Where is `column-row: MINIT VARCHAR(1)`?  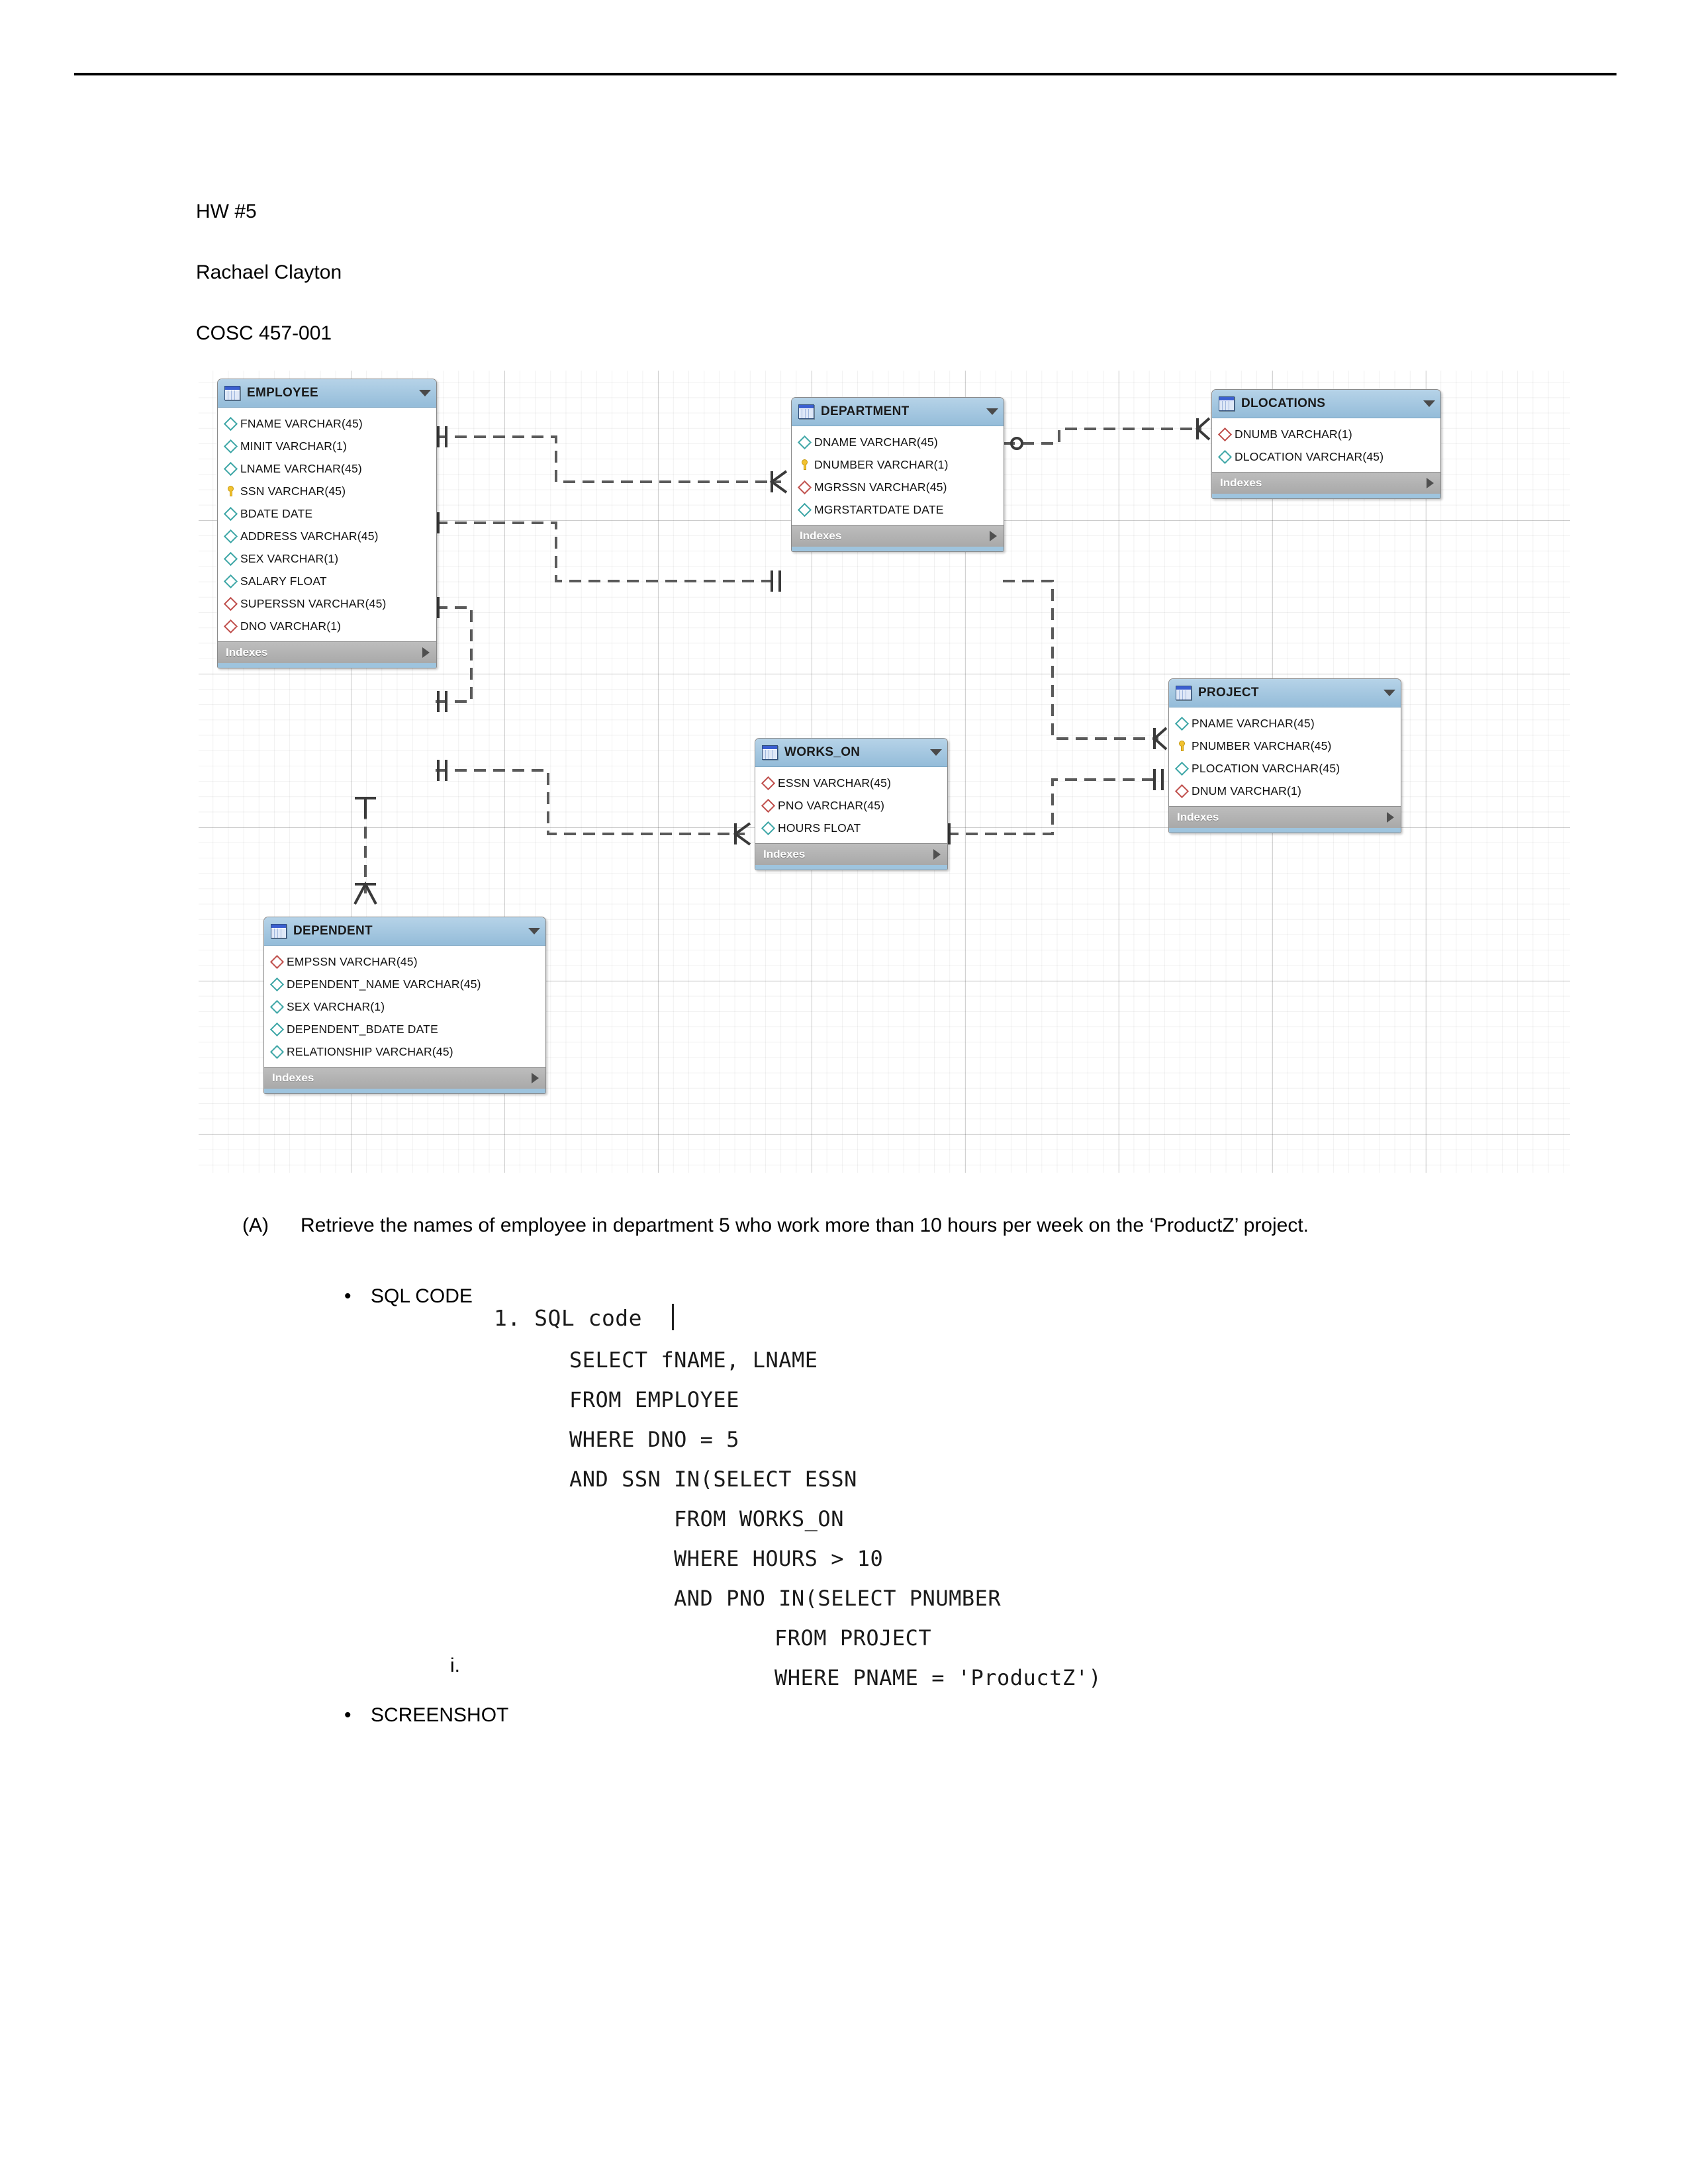
column-row: MINIT VARCHAR(1) is located at coordinates (327, 446).